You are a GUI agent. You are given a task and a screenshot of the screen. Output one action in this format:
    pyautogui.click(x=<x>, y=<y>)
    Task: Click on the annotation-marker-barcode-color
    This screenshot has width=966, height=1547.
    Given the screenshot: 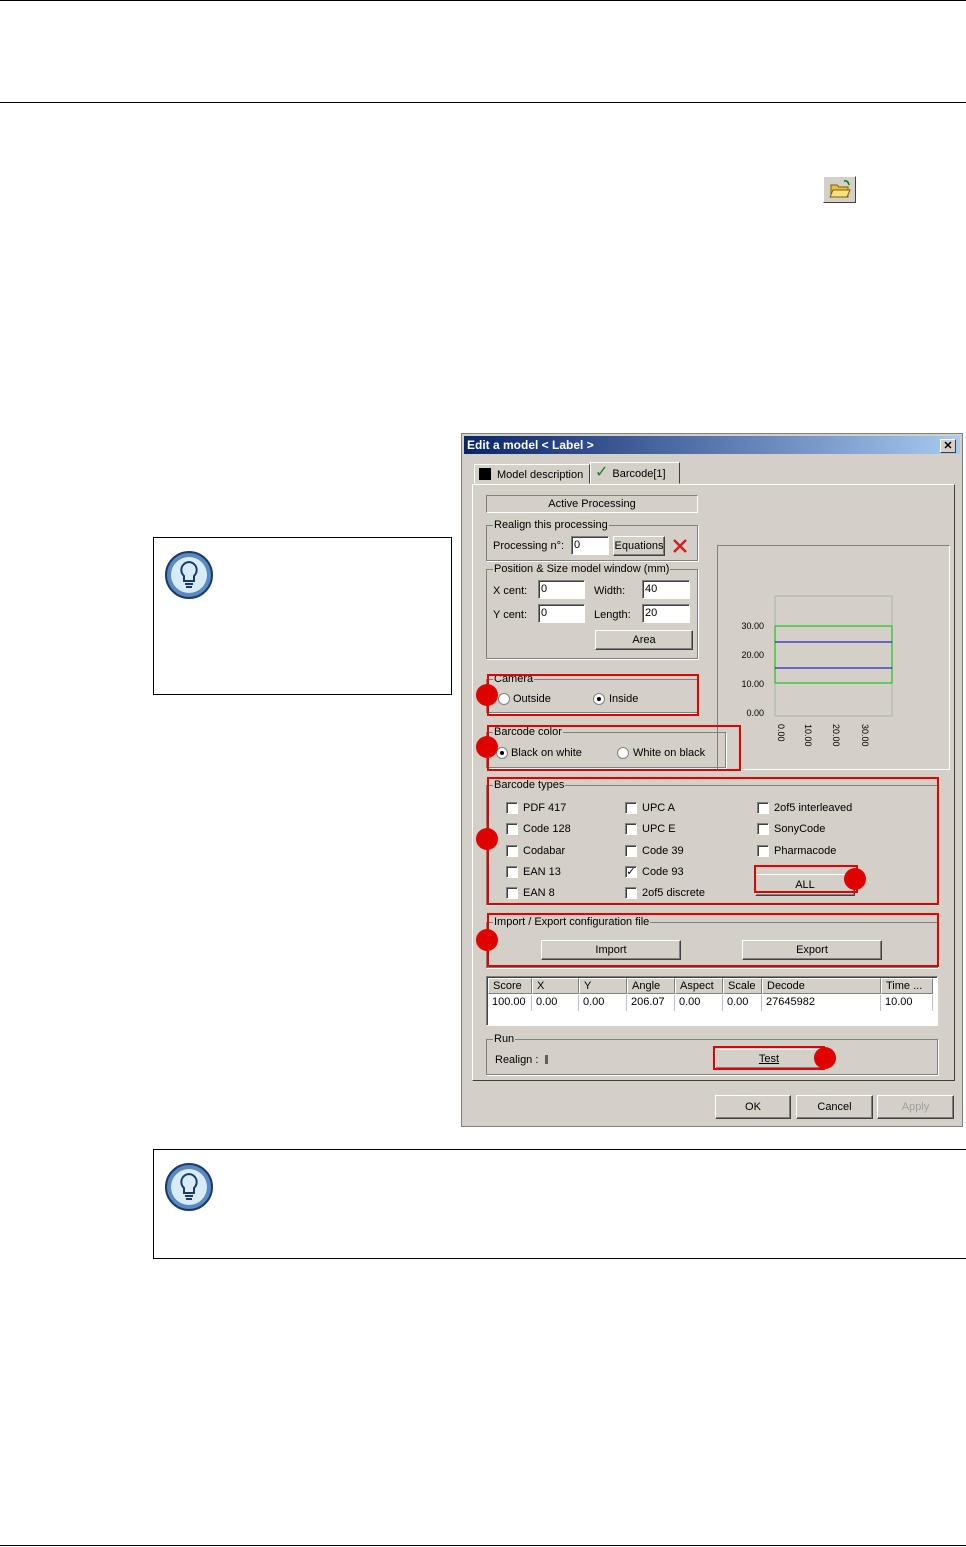 What is the action you would take?
    pyautogui.click(x=487, y=747)
    